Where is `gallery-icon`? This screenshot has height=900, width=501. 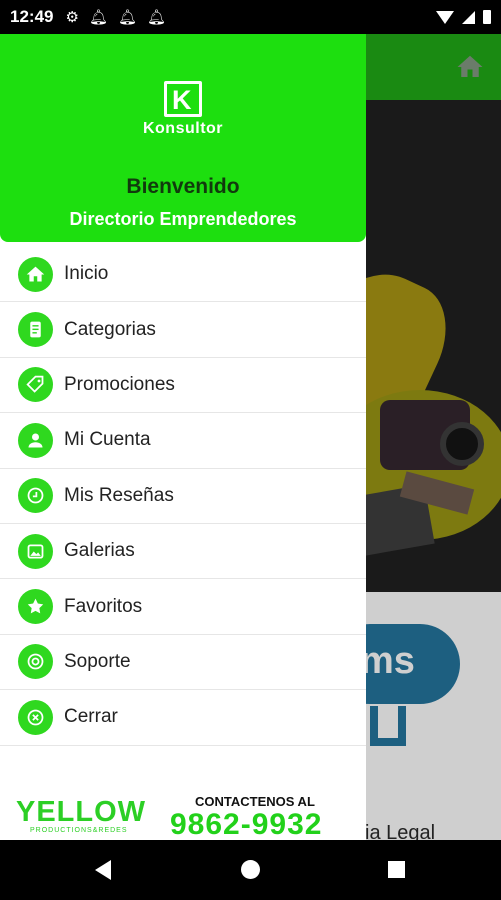 gallery-icon is located at coordinates (35, 551).